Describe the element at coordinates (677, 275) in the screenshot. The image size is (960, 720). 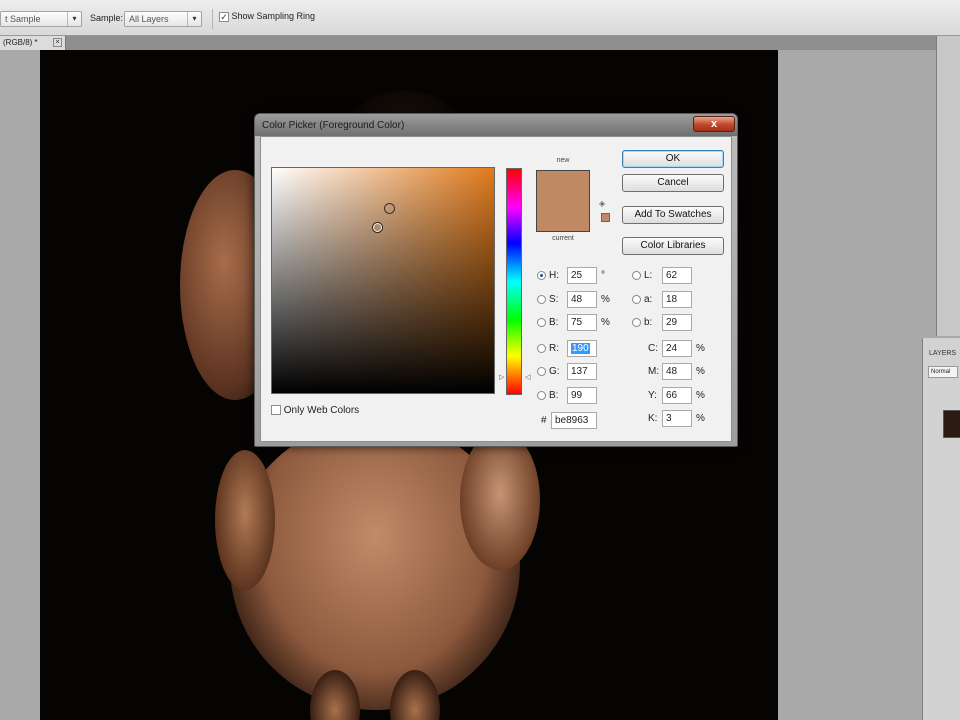
I see `lab-l-input: 62` at that location.